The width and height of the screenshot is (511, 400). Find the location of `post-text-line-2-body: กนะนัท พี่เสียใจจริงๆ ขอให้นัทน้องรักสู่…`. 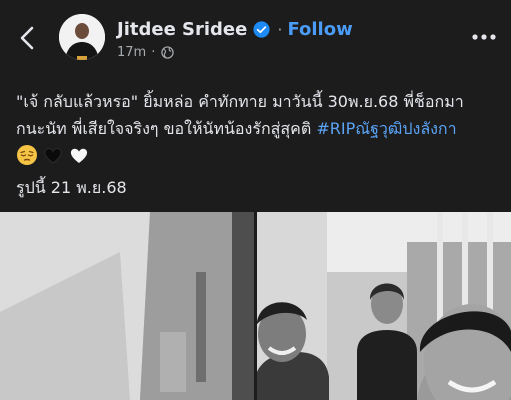

post-text-line-2-body: กนะนัท พี่เสียใจจริงๆ ขอให้นัทน้องรักสู่… is located at coordinates (166, 128).